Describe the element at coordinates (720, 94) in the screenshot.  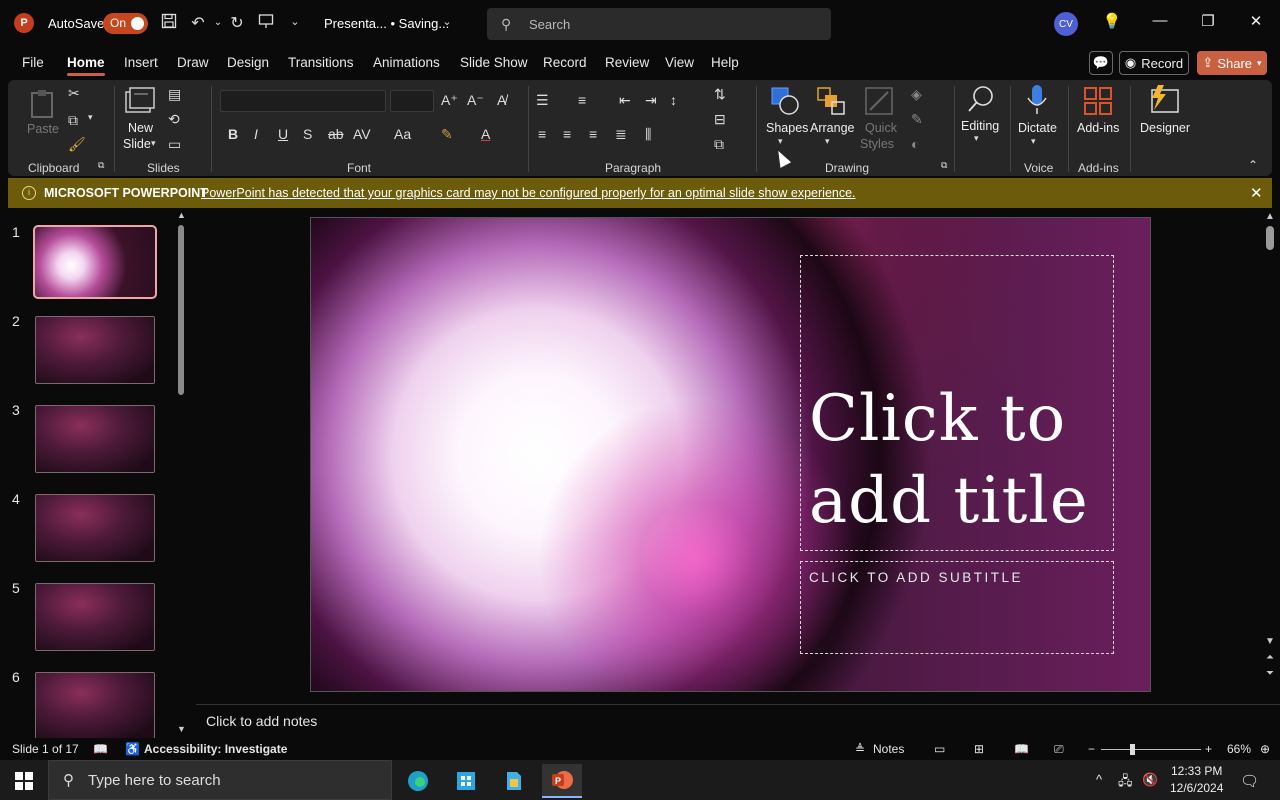
I see `text-direction-icon: ⇅` at that location.